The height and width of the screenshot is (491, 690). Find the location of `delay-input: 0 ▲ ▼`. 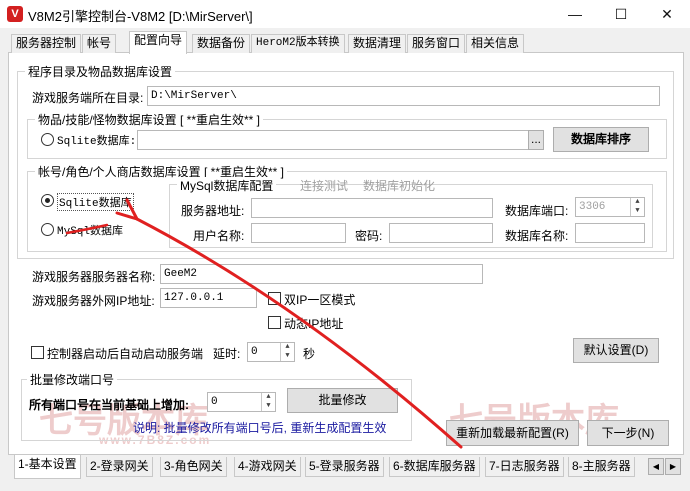

delay-input: 0 ▲ ▼ is located at coordinates (271, 352).